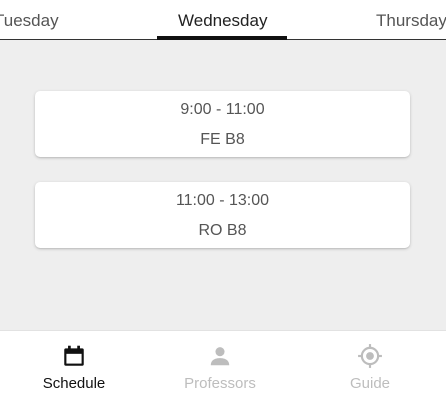  I want to click on tab-wednesday: Wednesday, so click(222, 21).